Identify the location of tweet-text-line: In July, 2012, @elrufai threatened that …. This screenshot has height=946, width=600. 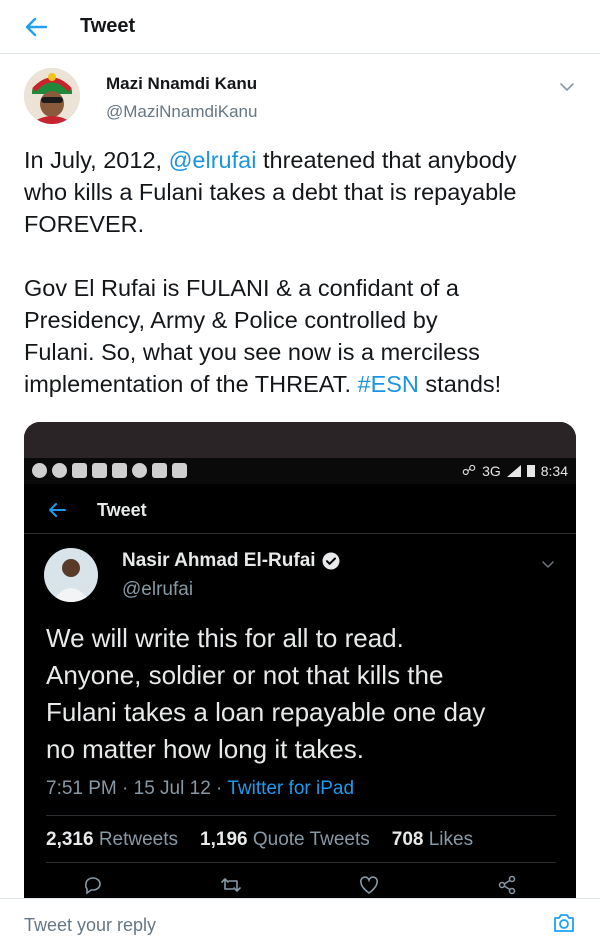
(300, 160).